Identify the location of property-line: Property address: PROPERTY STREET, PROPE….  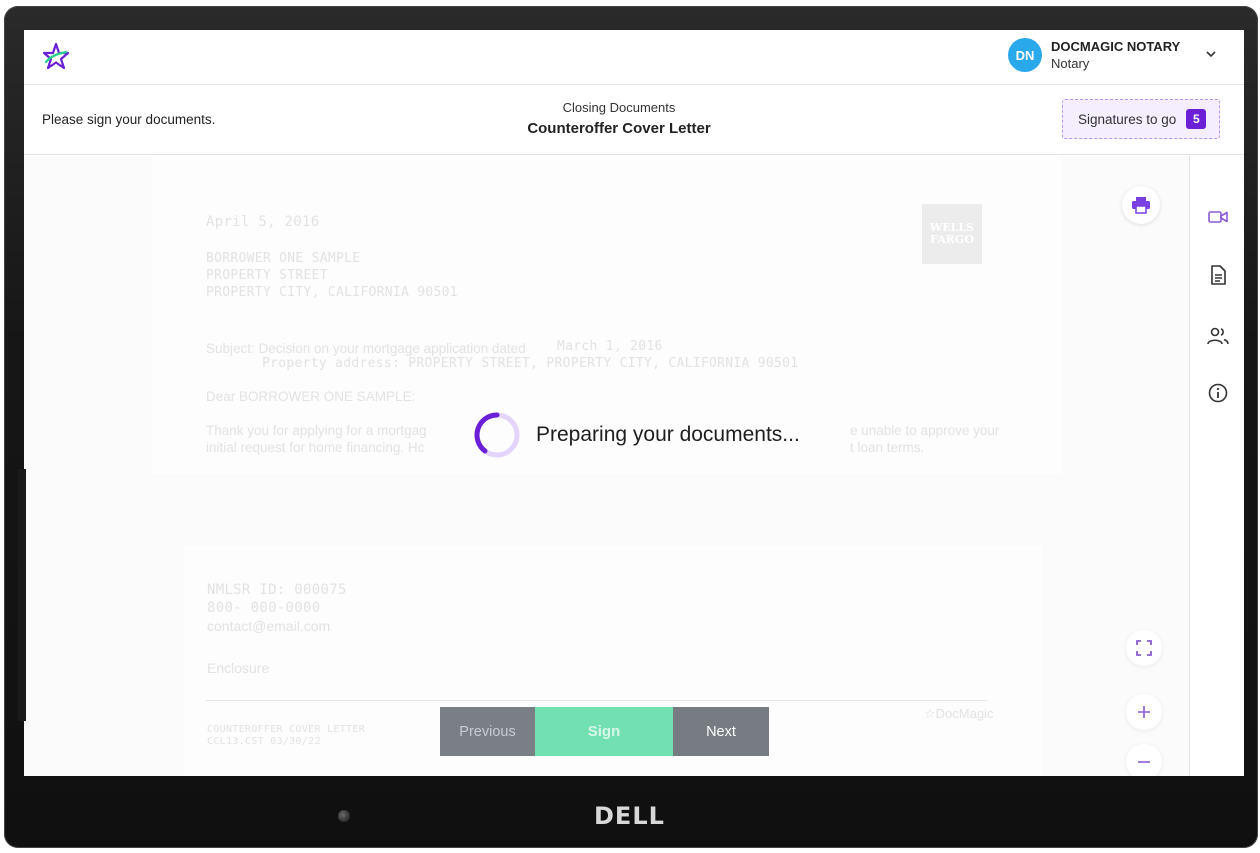
(530, 363).